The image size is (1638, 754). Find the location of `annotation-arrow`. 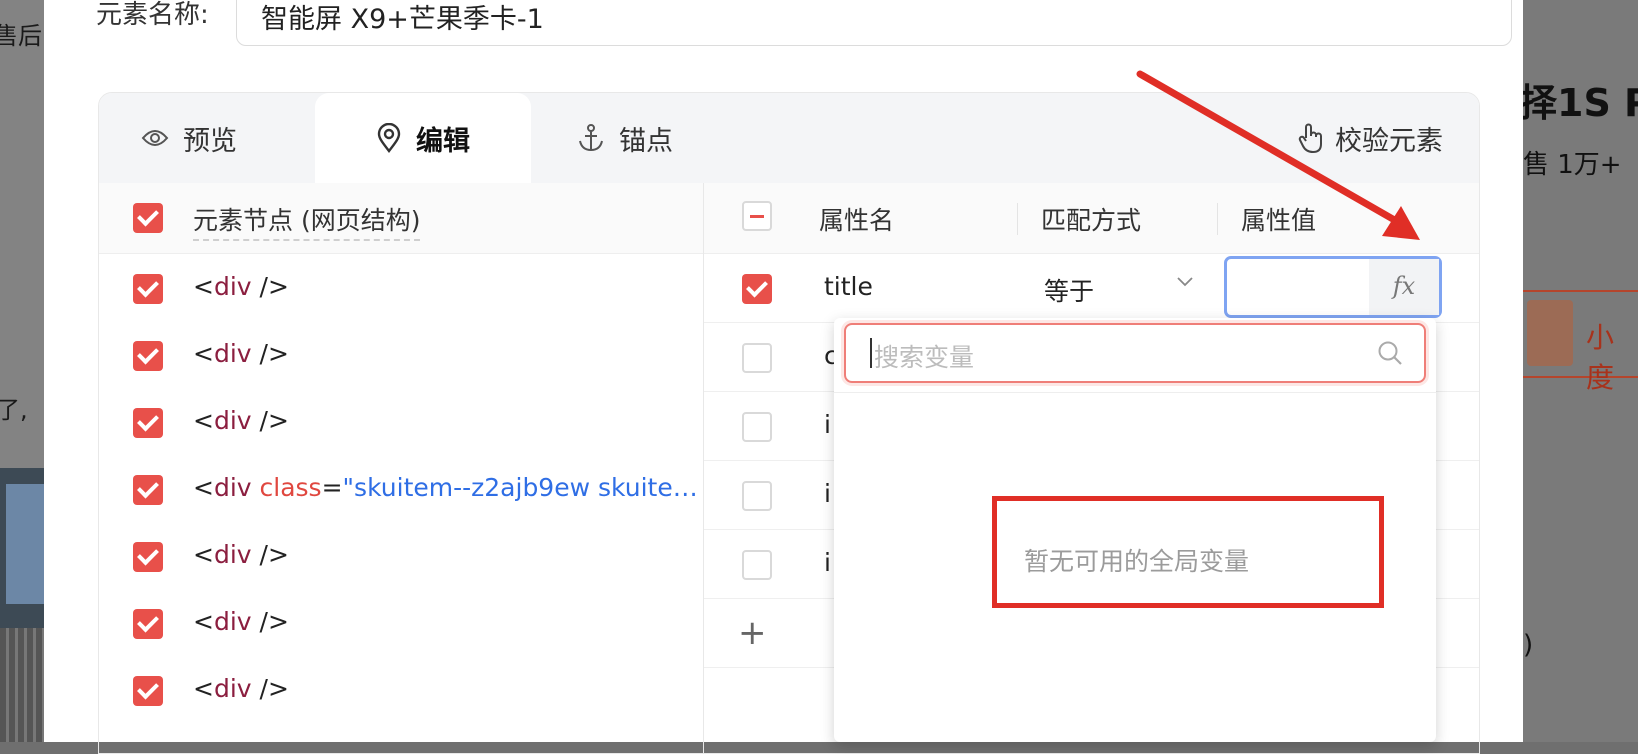

annotation-arrow is located at coordinates (1278, 155).